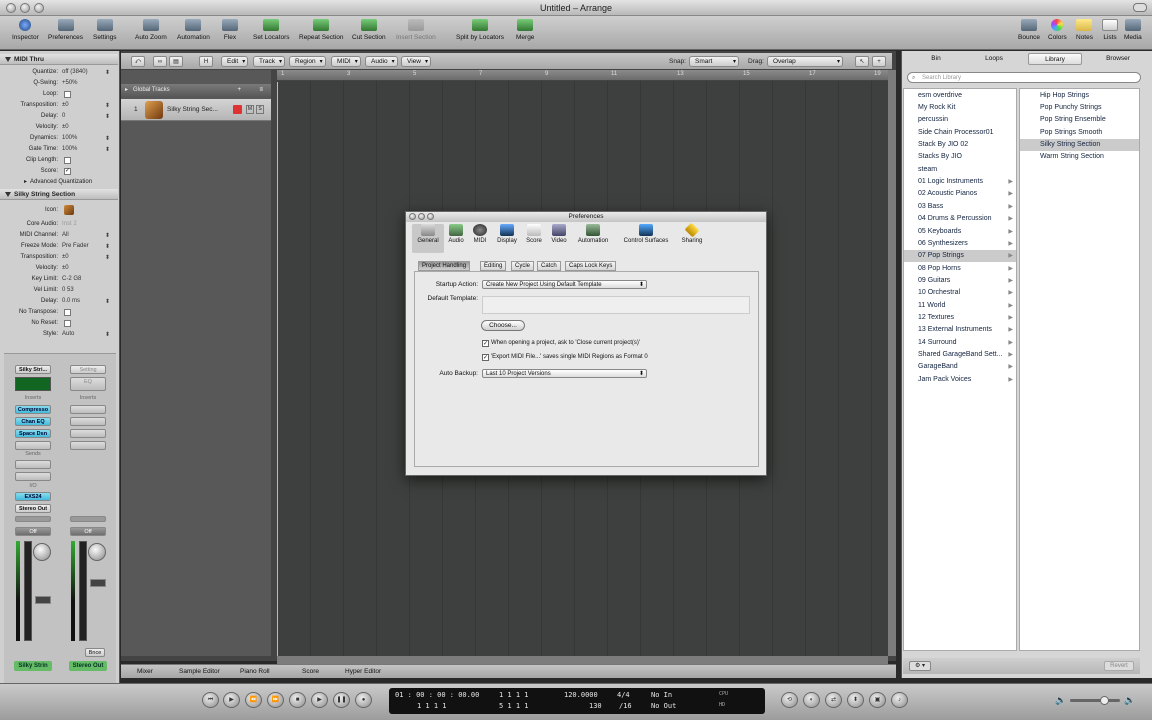 Image resolution: width=1152 pixels, height=720 pixels. I want to click on zoom-window-icon, so click(39, 8).